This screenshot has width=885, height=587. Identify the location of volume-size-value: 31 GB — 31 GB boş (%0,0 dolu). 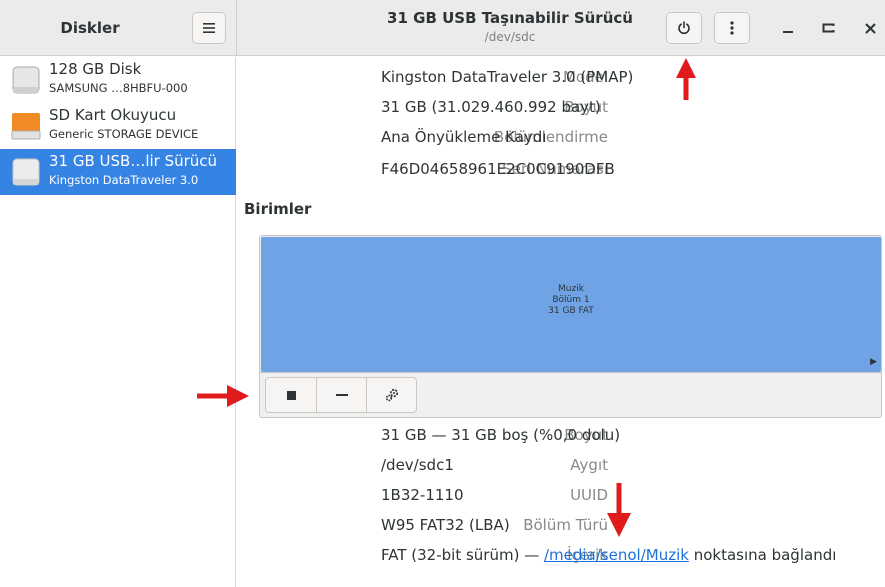
(501, 435).